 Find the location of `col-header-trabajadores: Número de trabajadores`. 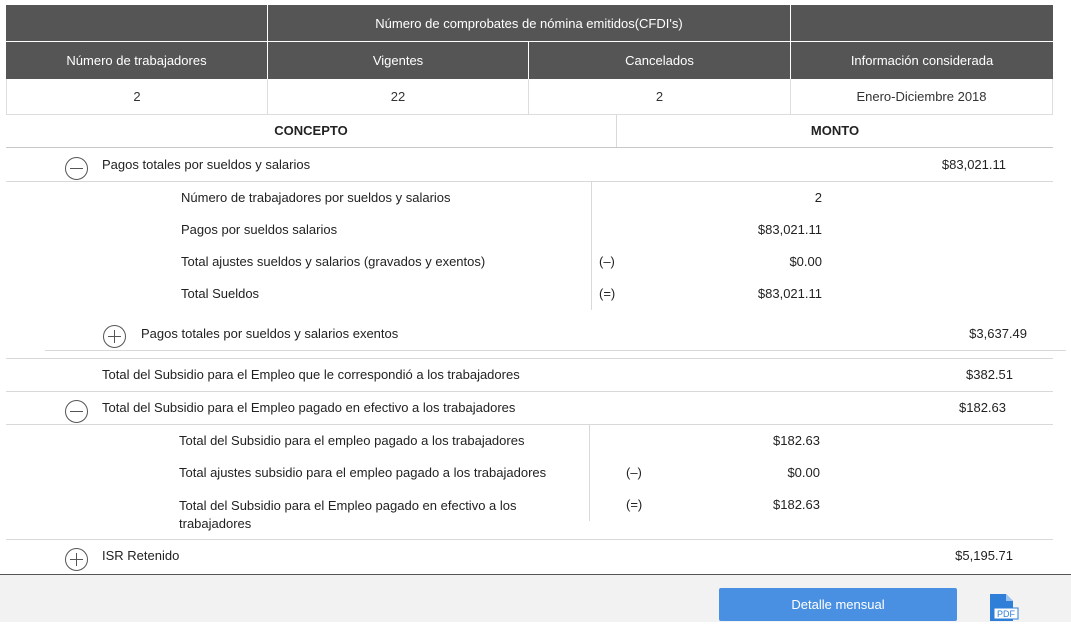

col-header-trabajadores: Número de trabajadores is located at coordinates (137, 60).